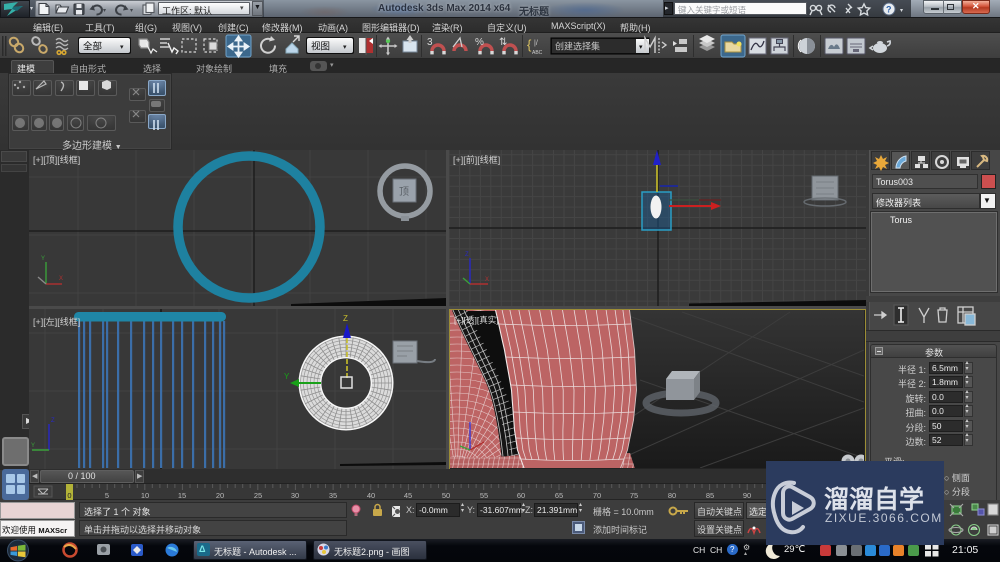 This screenshot has width=1000, height=562. Describe the element at coordinates (404, 192) in the screenshot. I see `svg-text: 顶` at that location.